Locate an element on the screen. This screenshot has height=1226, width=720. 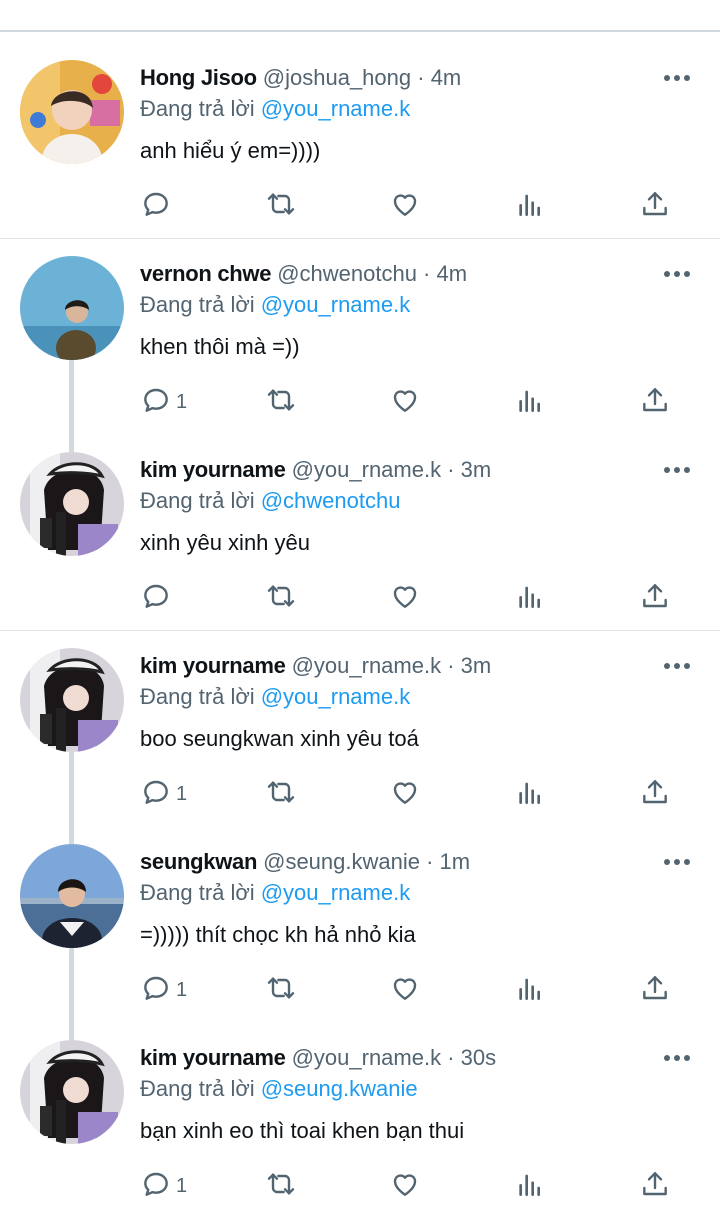
tweet-header: kim yourname @you_rname.k · 3m is located at coordinates (315, 470).